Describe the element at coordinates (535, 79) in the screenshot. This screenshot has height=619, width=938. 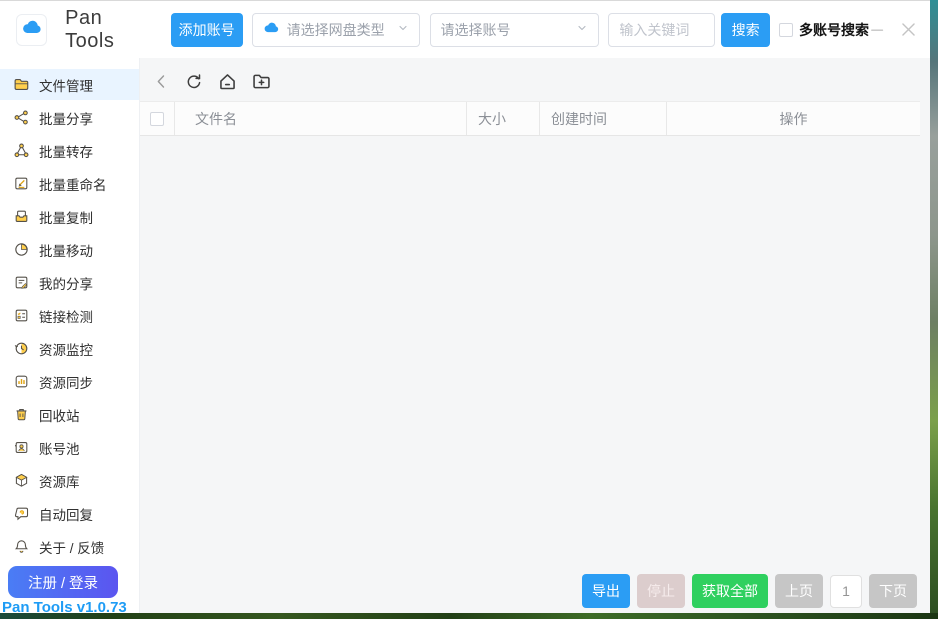
I see `file-toolbar` at that location.